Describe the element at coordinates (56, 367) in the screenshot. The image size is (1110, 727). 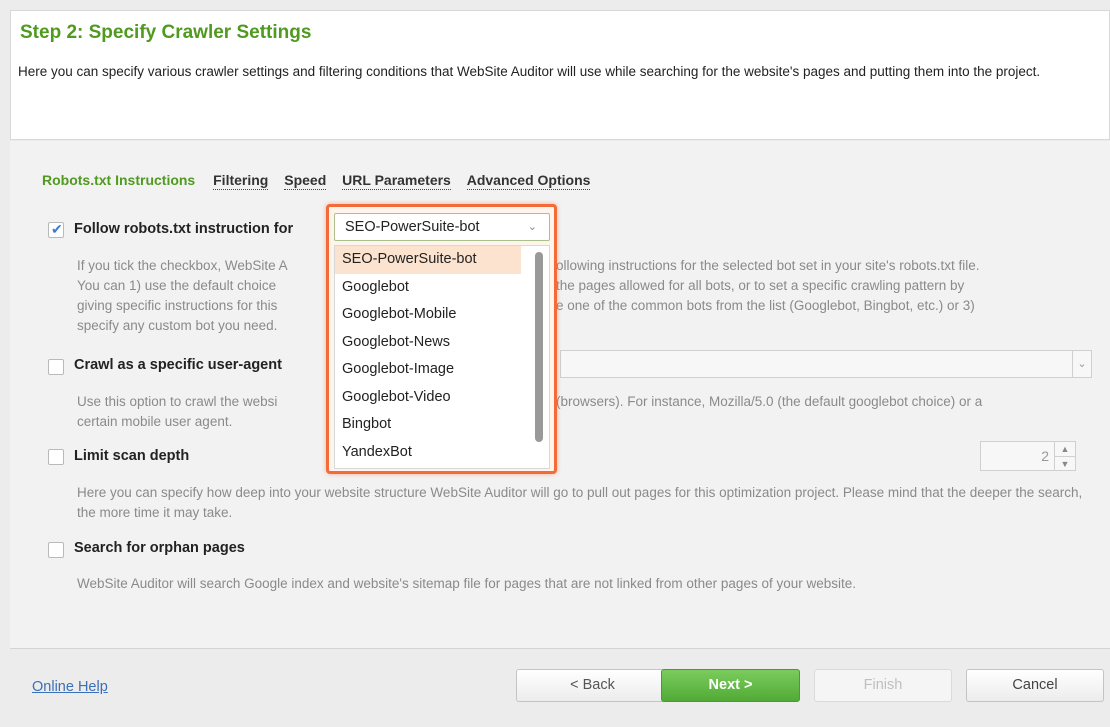
I see `useragent-checkbox` at that location.